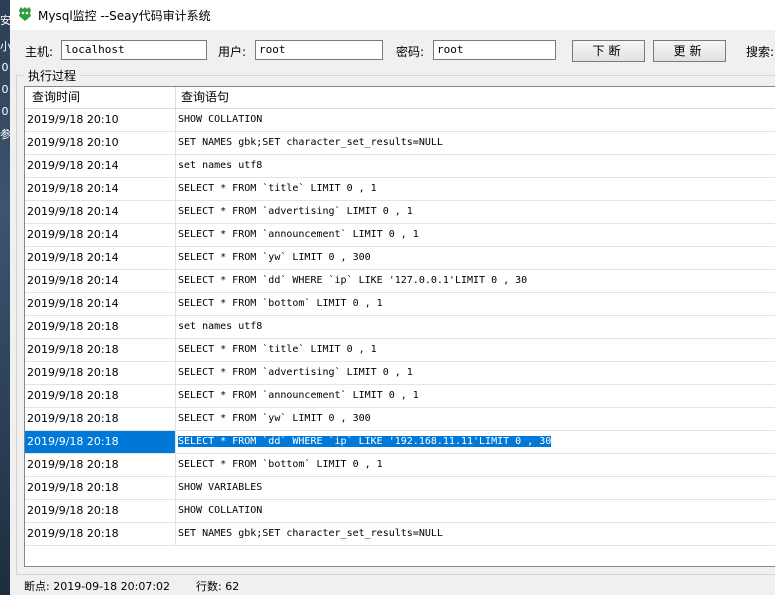 This screenshot has width=775, height=595. I want to click on table-header: 查询时间 查询语句, so click(400, 98).